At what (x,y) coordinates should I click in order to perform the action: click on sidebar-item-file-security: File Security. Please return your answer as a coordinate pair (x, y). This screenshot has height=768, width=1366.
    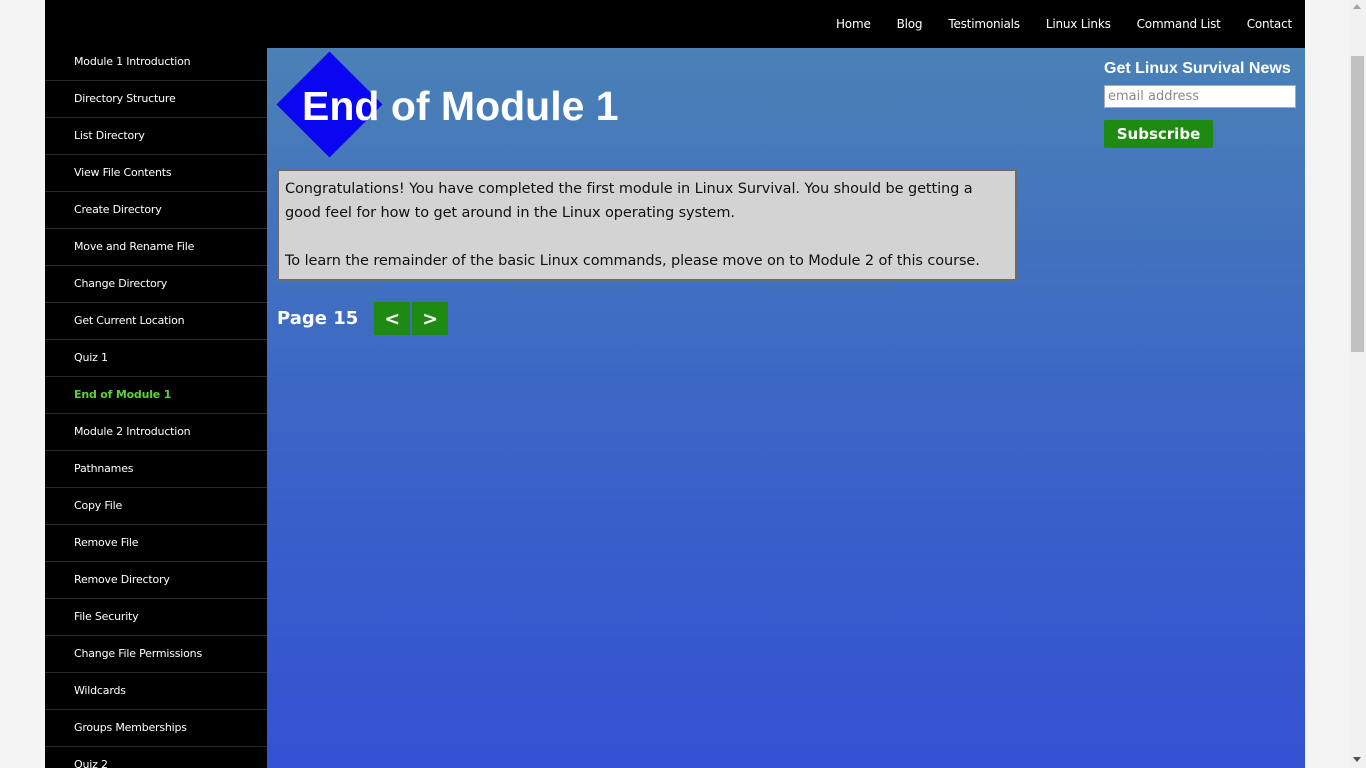
    Looking at the image, I should click on (156, 617).